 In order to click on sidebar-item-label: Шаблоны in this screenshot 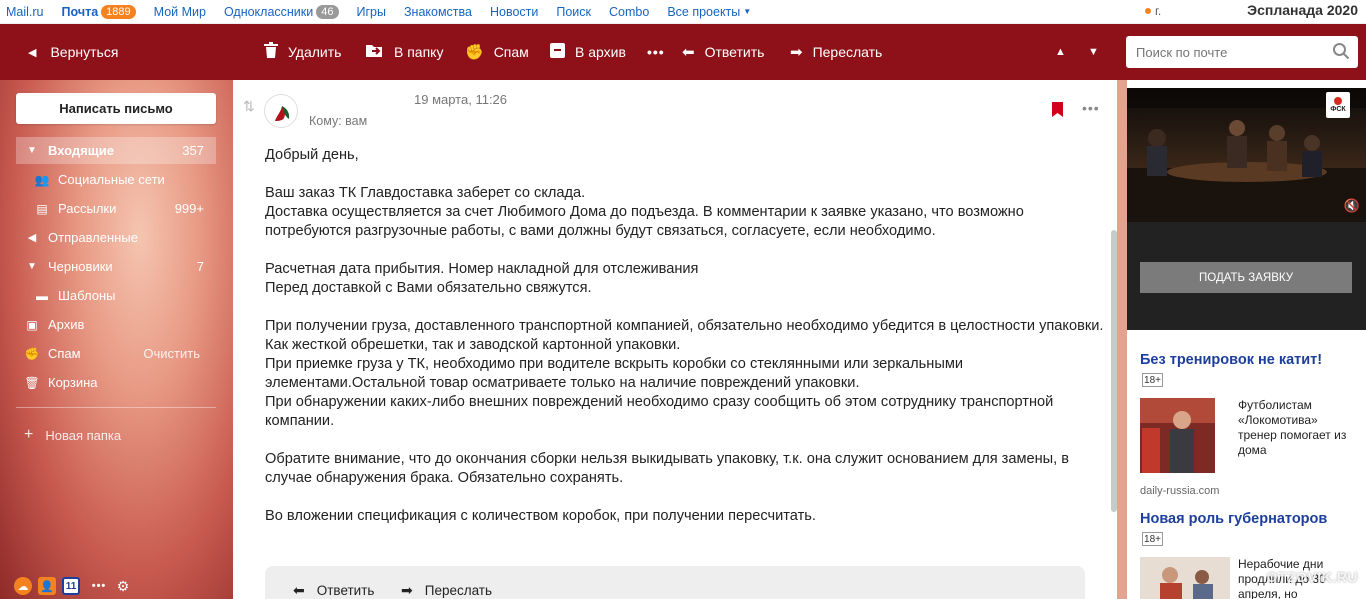, I will do `click(87, 295)`.